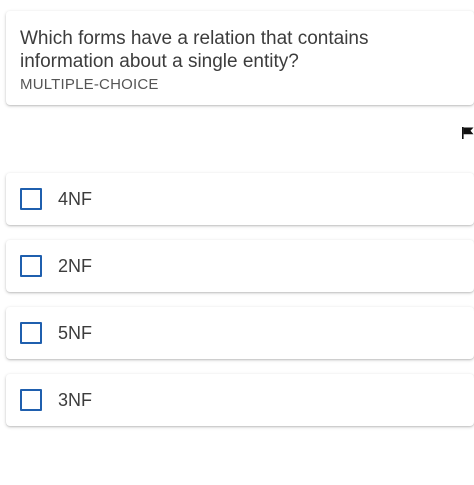  I want to click on flag-icon, so click(468, 132).